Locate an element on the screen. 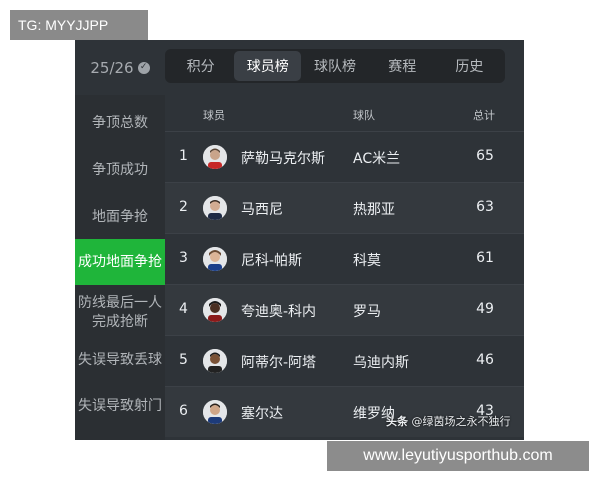  header-player: 球员 is located at coordinates (214, 115).